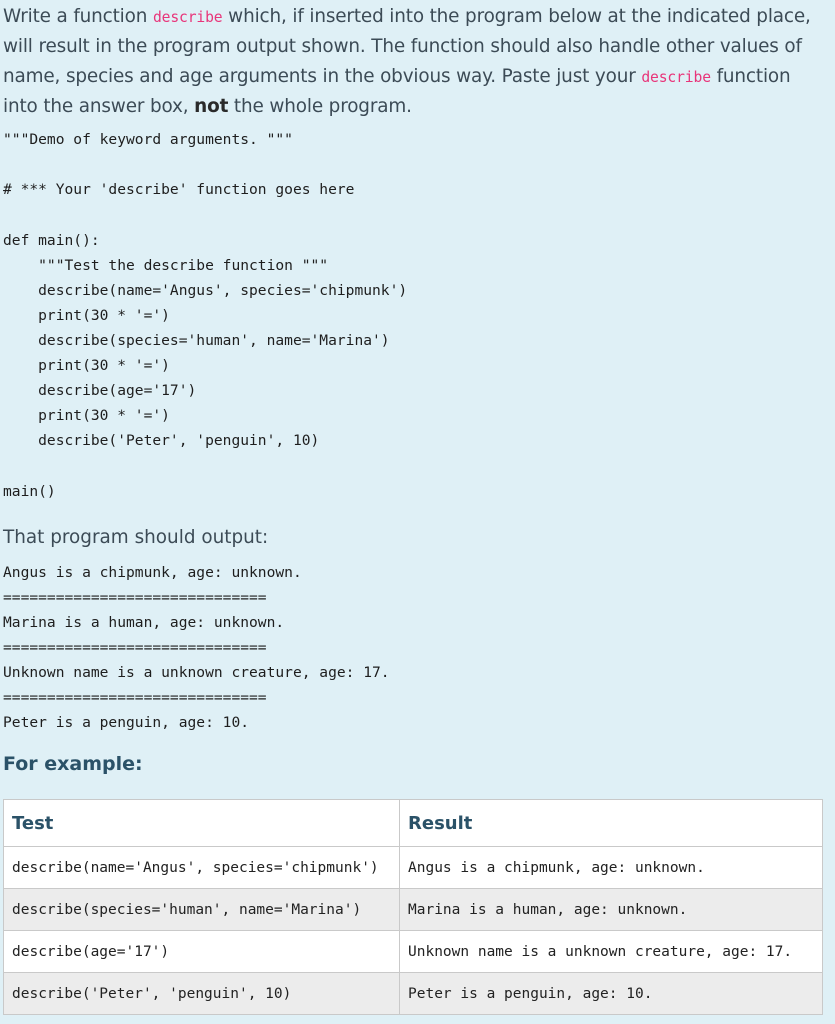 The width and height of the screenshot is (835, 1024). Describe the element at coordinates (73, 764) in the screenshot. I see `example-heading: For example:` at that location.